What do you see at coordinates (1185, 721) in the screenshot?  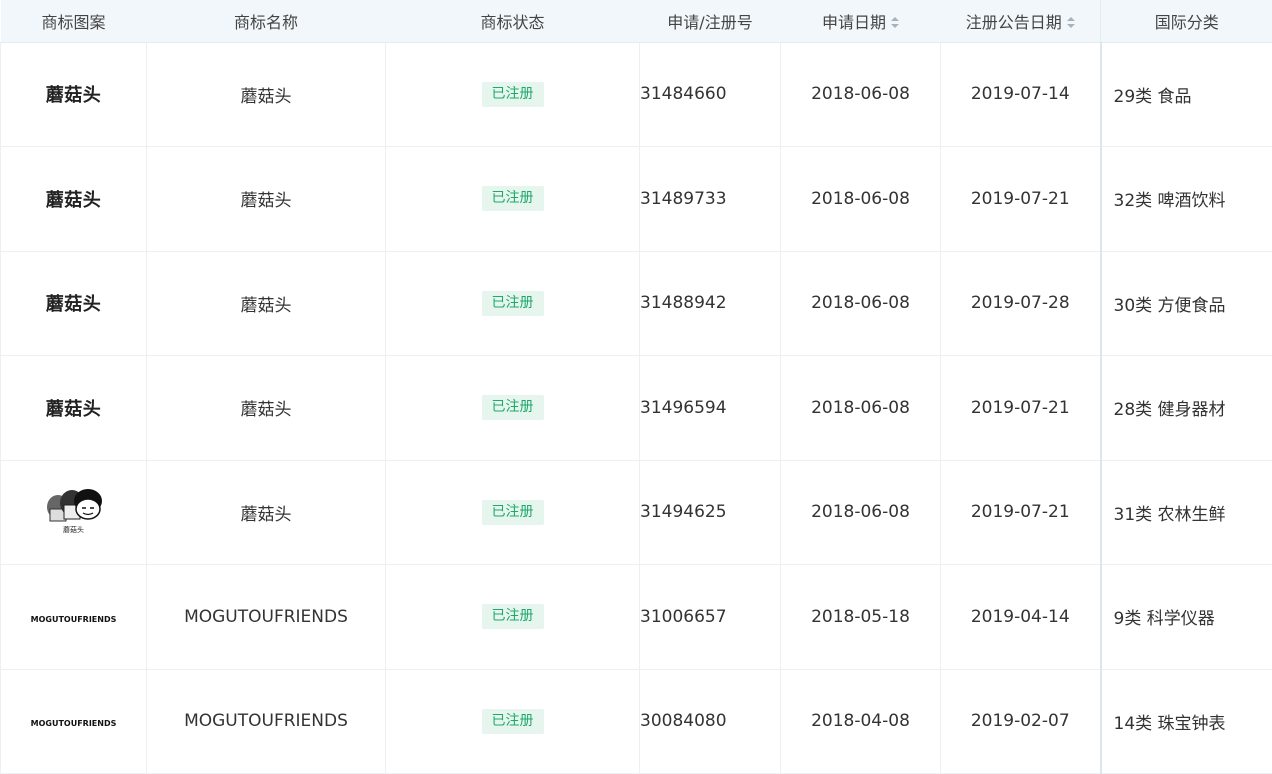 I see `intl-class: 14类 珠宝钟表` at bounding box center [1185, 721].